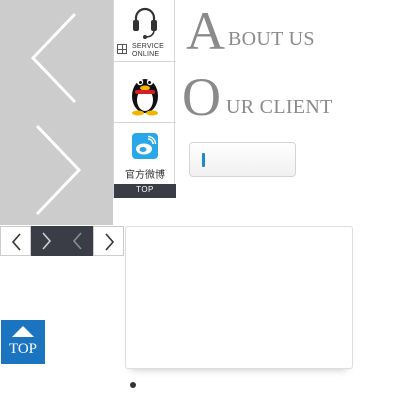 The height and width of the screenshot is (400, 400). Describe the element at coordinates (242, 159) in the screenshot. I see `client-input-box` at that location.